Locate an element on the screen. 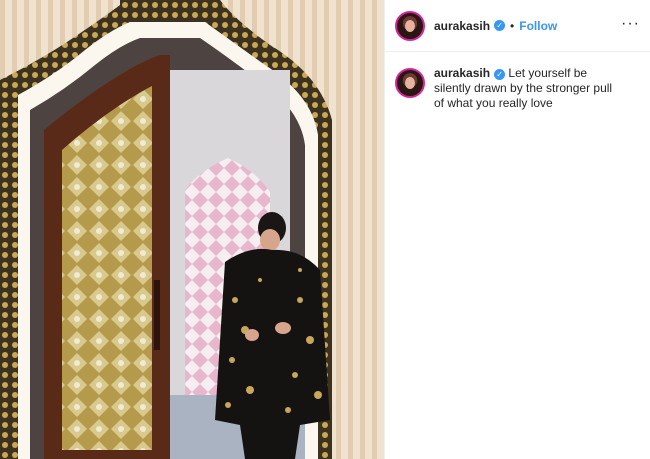 The image size is (650, 459). caption-username-link: aurakasih is located at coordinates (462, 73).